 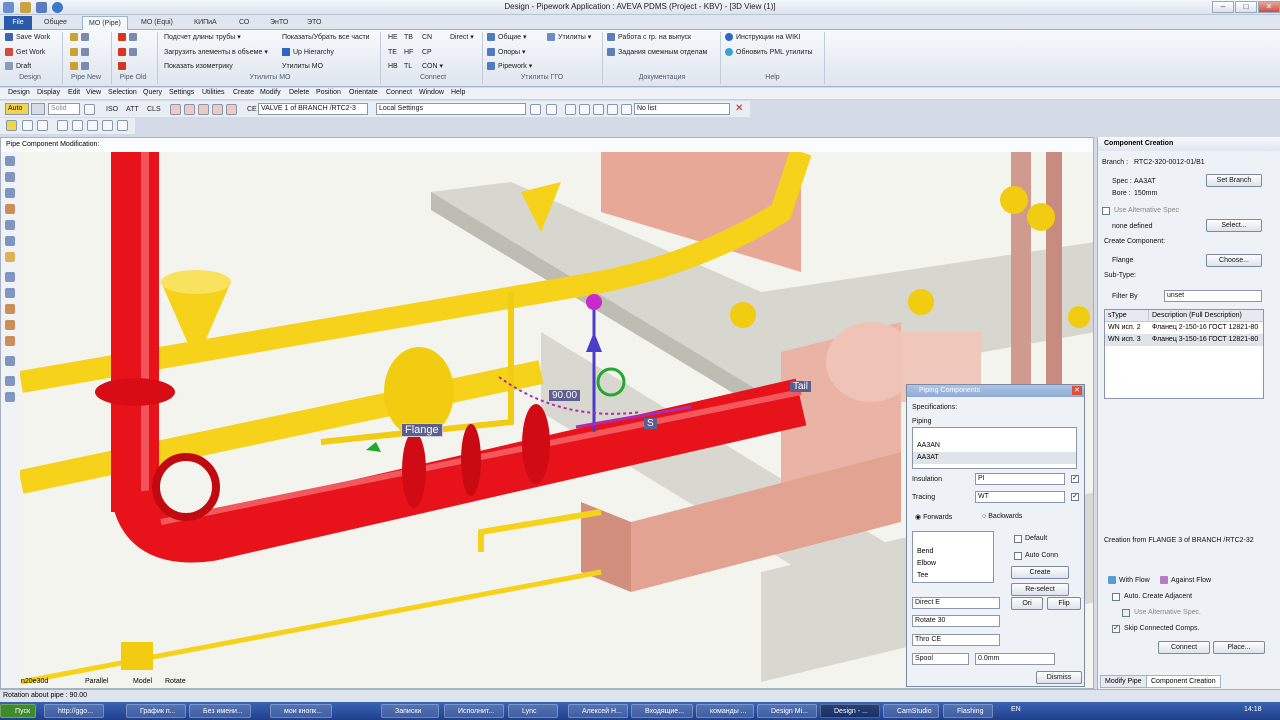 What do you see at coordinates (198, 66) in the screenshot?
I see `show-isometric-button: Показать изометрику` at bounding box center [198, 66].